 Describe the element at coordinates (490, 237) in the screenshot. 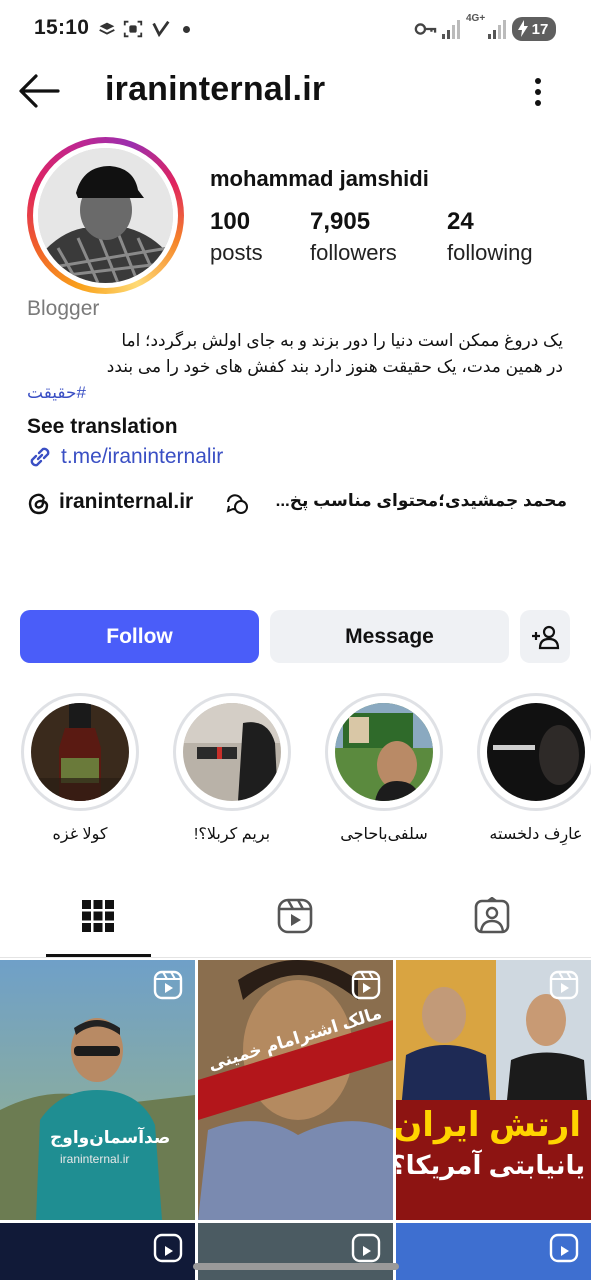

I see `following-stat: 24 following` at that location.